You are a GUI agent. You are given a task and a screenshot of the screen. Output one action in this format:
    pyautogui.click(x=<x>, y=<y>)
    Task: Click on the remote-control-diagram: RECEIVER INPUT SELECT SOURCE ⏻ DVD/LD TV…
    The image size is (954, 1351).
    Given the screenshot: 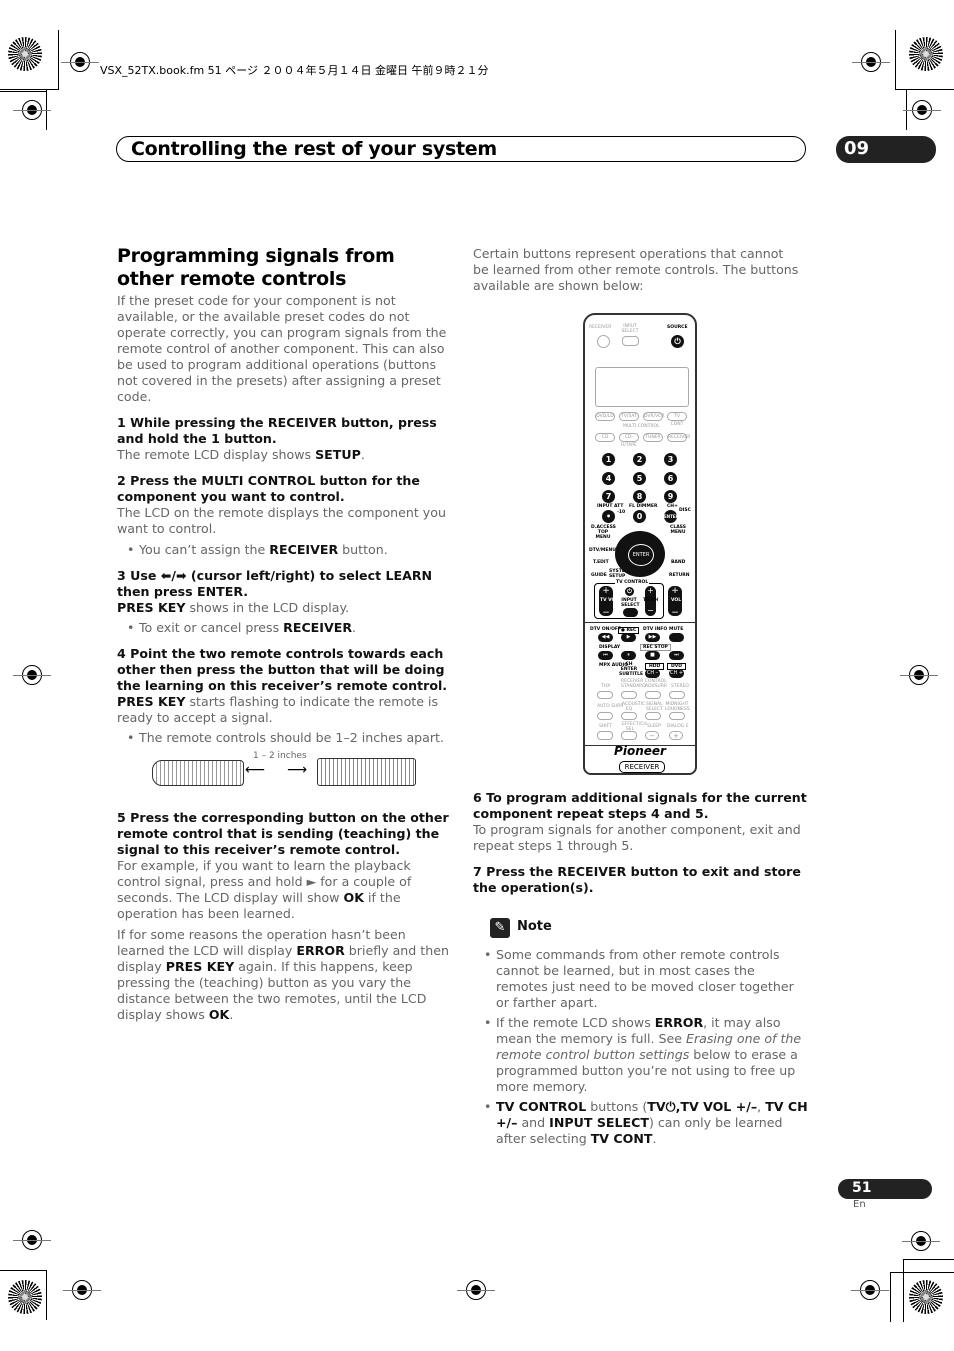 What is the action you would take?
    pyautogui.click(x=640, y=544)
    